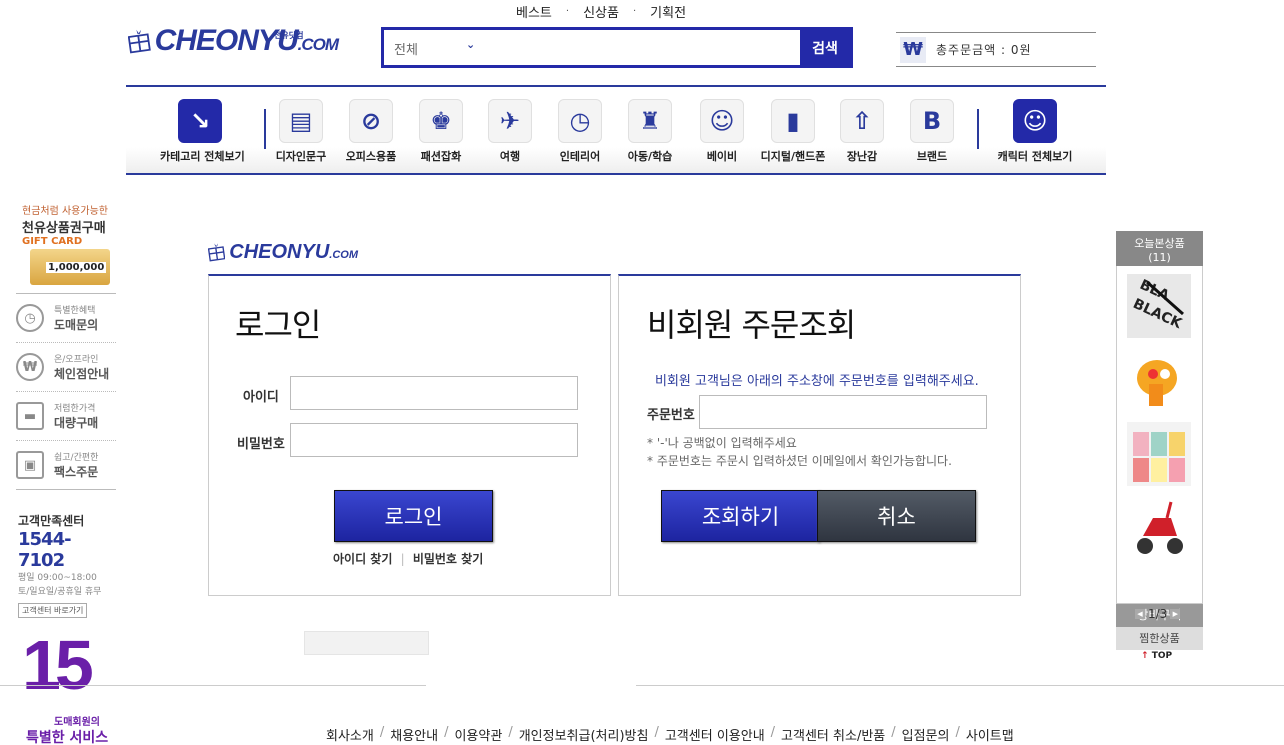  Describe the element at coordinates (434, 440) in the screenshot. I see `password-input` at that location.